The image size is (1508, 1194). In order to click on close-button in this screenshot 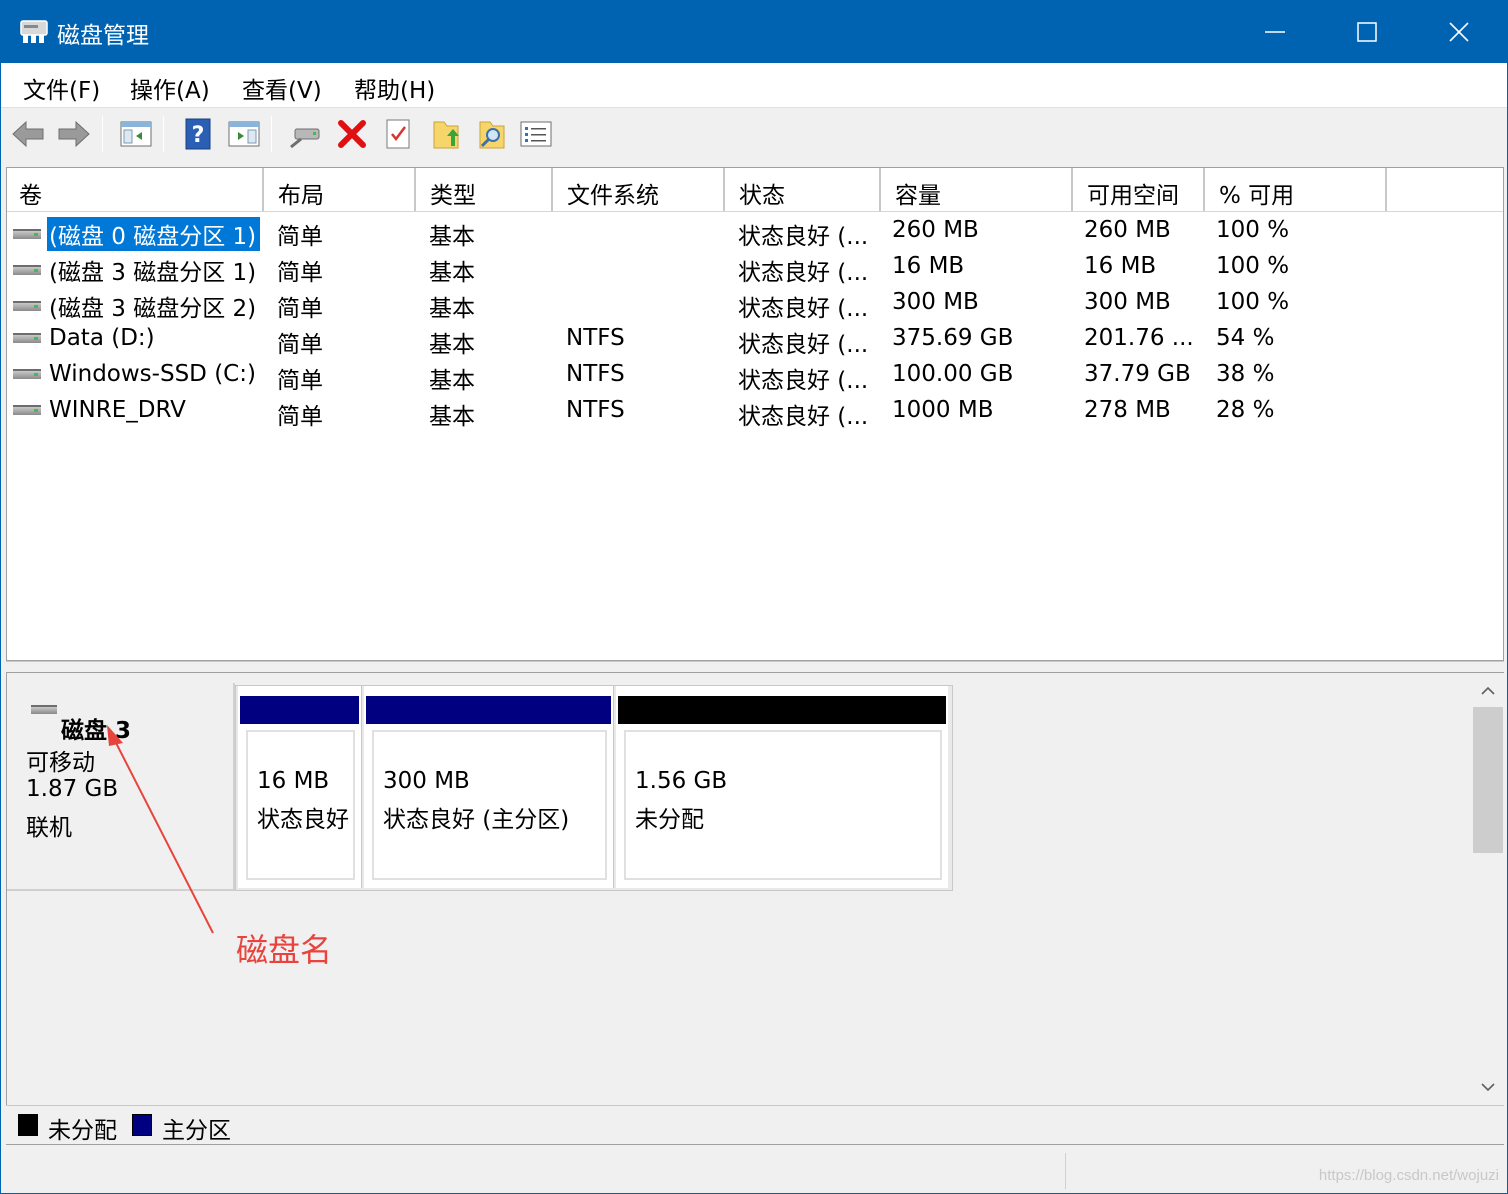, I will do `click(1459, 32)`.